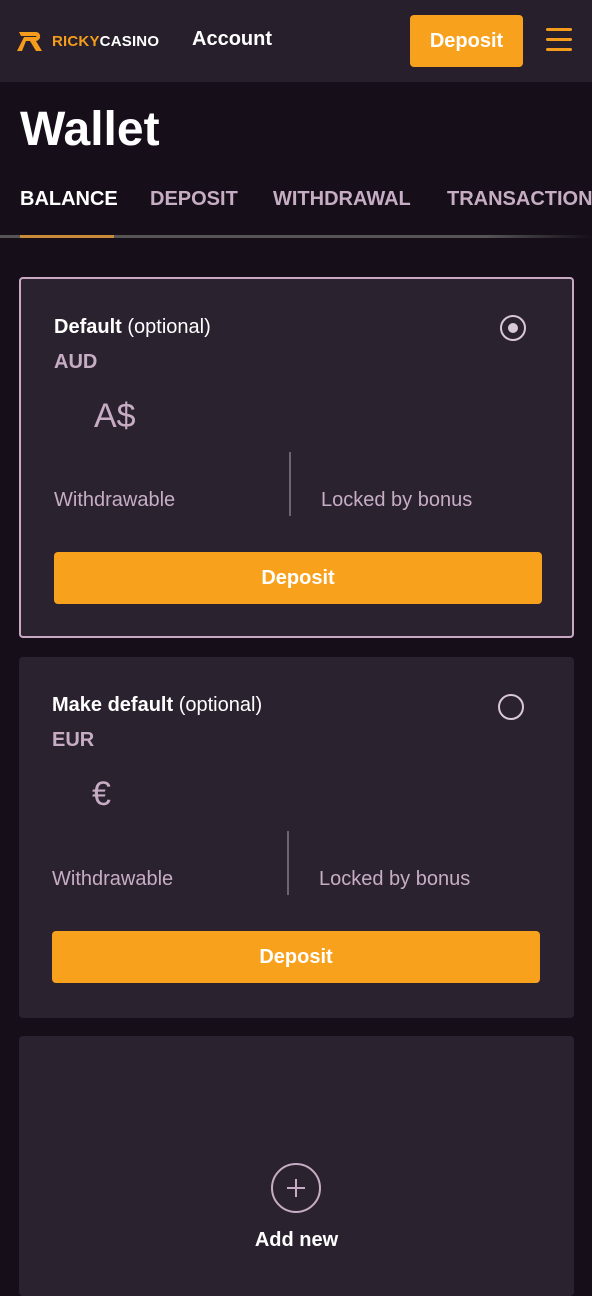 This screenshot has width=592, height=1296. What do you see at coordinates (29, 41) in the screenshot?
I see `ricky-logo-icon` at bounding box center [29, 41].